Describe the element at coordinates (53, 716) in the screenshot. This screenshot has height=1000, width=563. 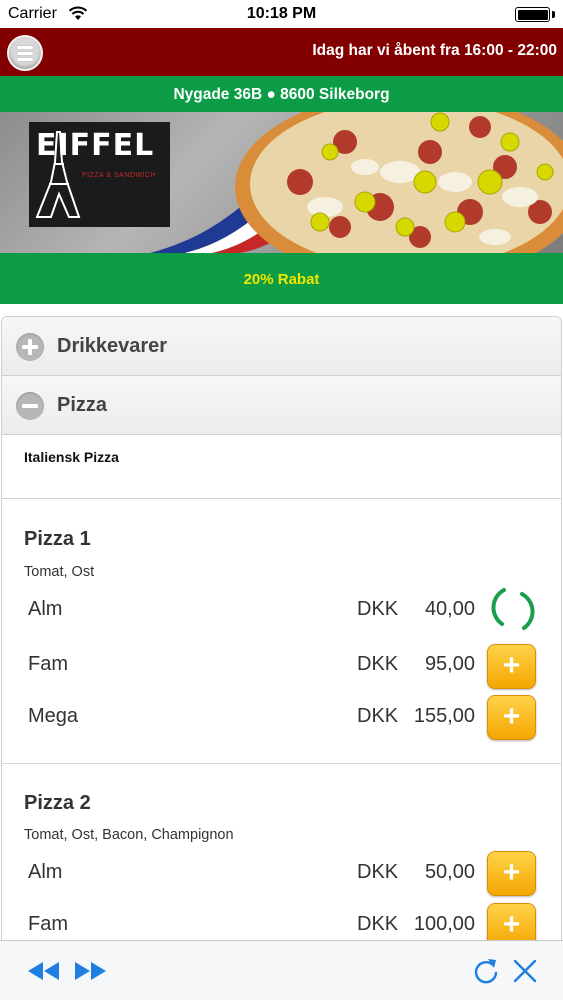
I see `size-label: Mega` at that location.